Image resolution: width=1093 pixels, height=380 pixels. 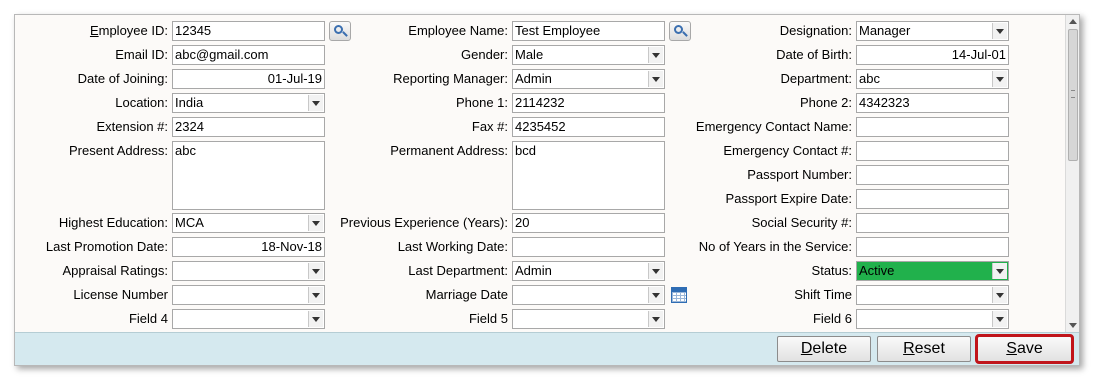 What do you see at coordinates (248, 319) in the screenshot?
I see `field4-select` at bounding box center [248, 319].